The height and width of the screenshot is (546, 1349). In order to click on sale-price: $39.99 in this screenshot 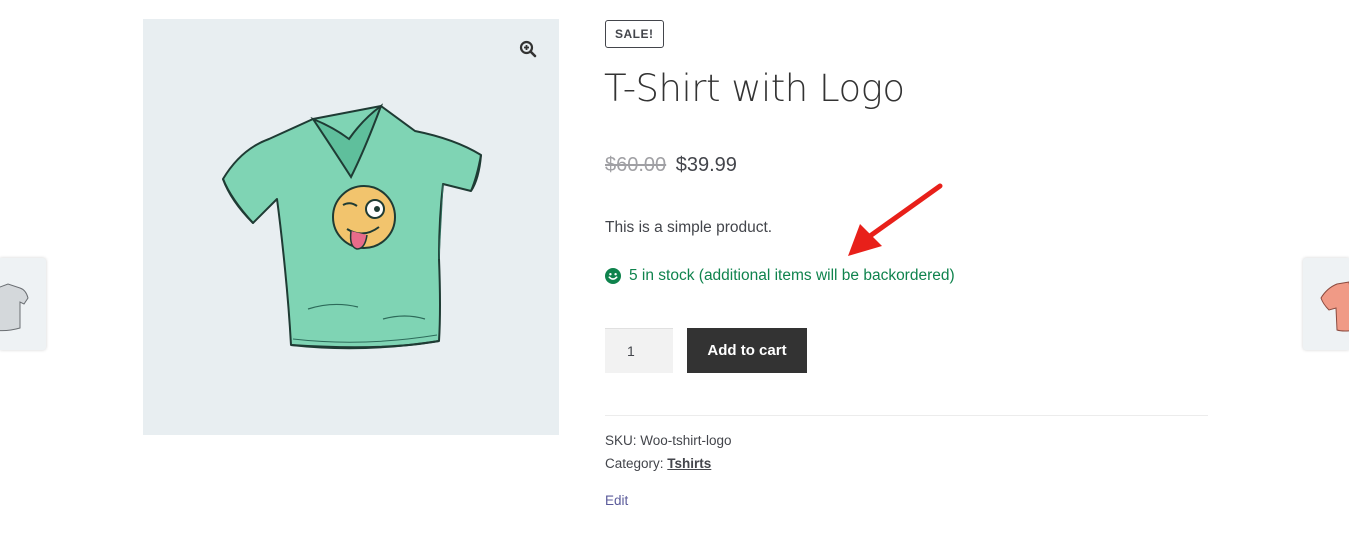, I will do `click(706, 165)`.